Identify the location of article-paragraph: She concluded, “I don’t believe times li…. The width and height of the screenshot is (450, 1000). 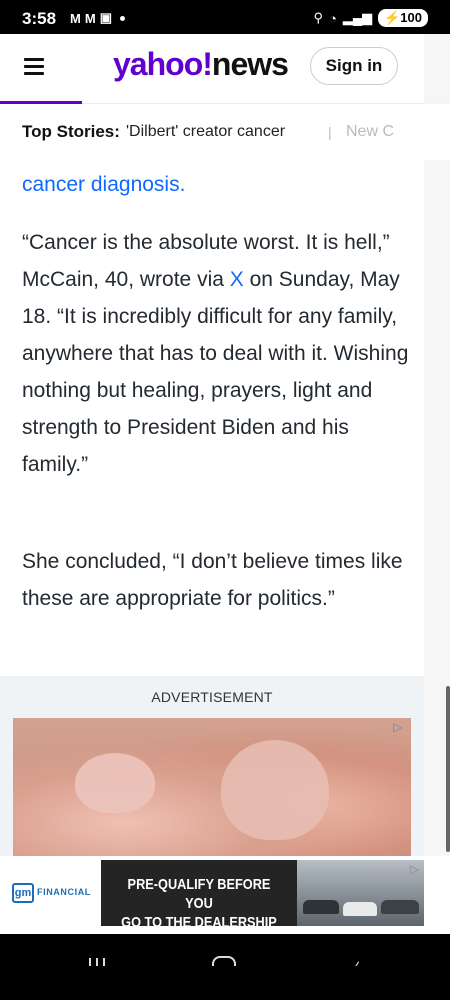
(212, 580).